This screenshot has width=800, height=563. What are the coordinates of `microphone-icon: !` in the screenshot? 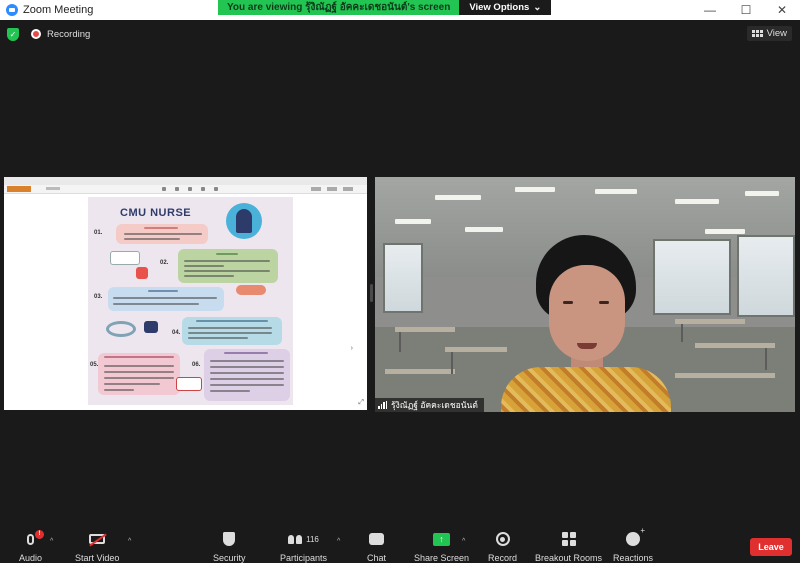 It's located at (36, 537).